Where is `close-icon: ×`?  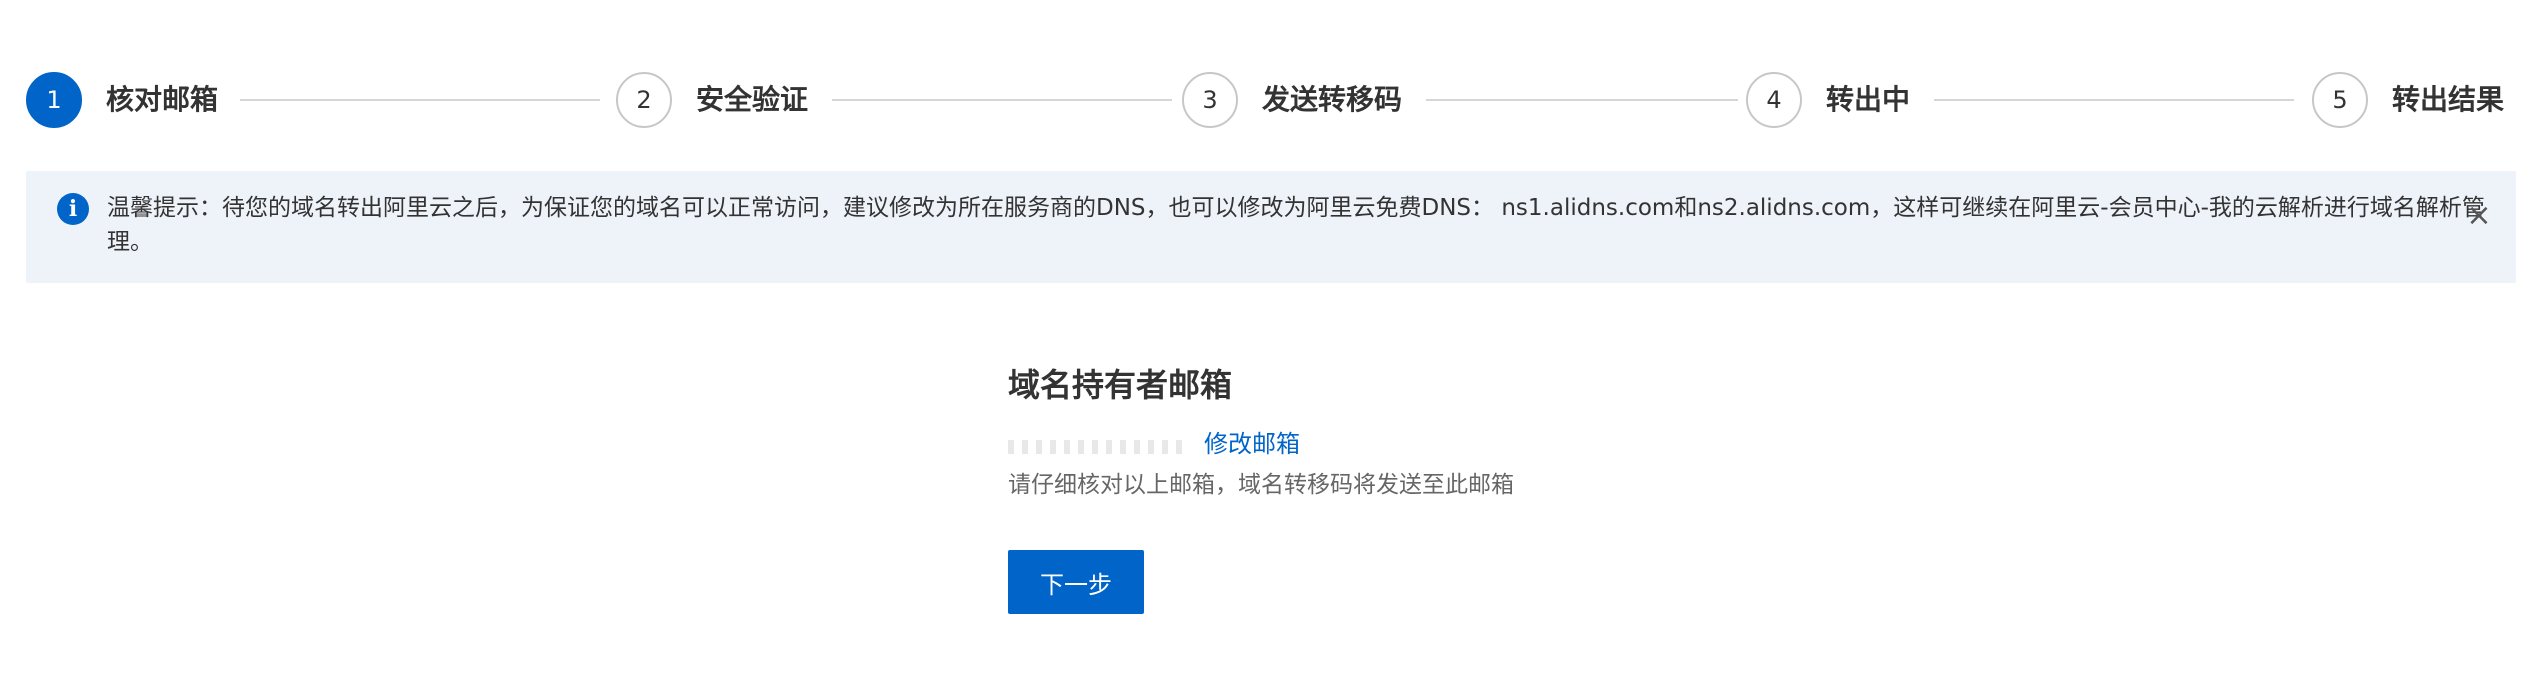 close-icon: × is located at coordinates (2479, 216).